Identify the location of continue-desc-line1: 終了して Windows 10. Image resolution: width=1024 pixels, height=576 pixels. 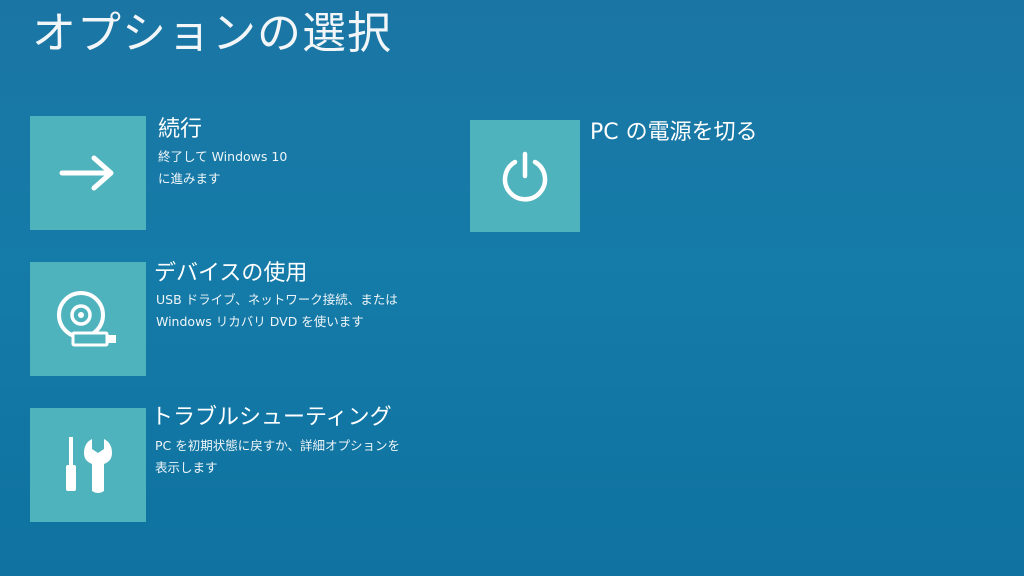
(223, 156).